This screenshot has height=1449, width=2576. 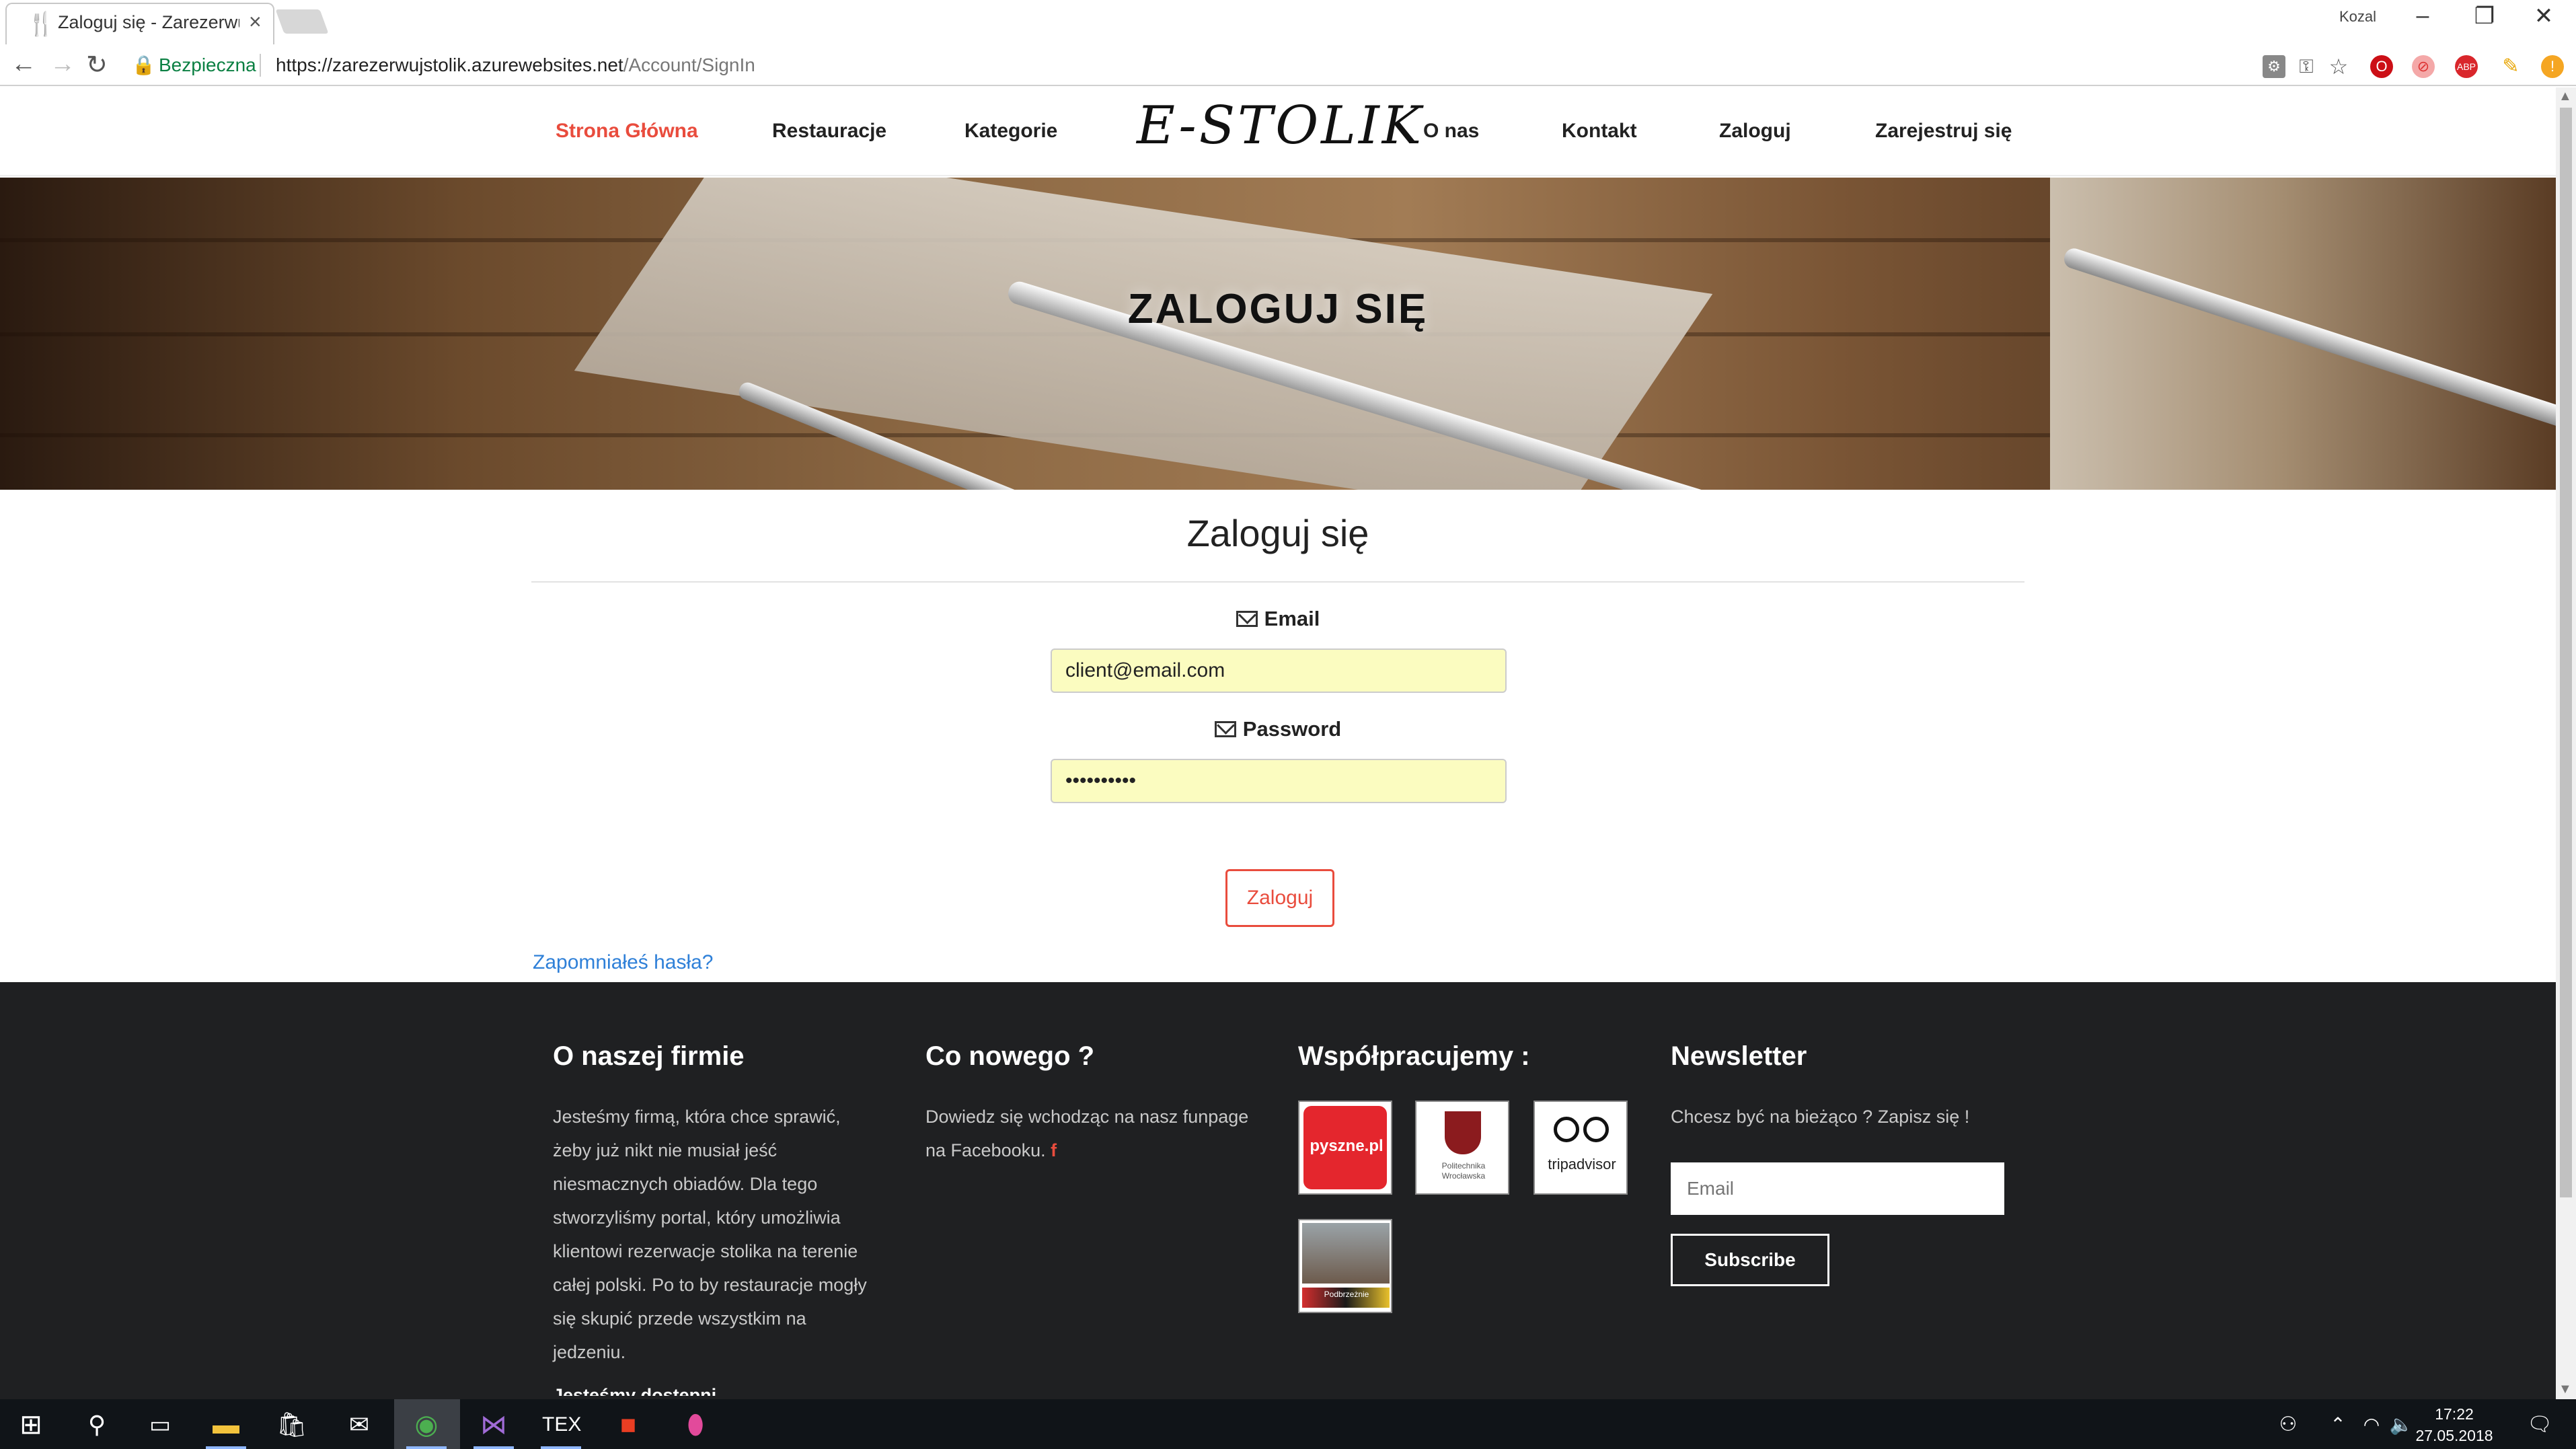 I want to click on notifications-icon: 🗨, so click(x=2540, y=1425).